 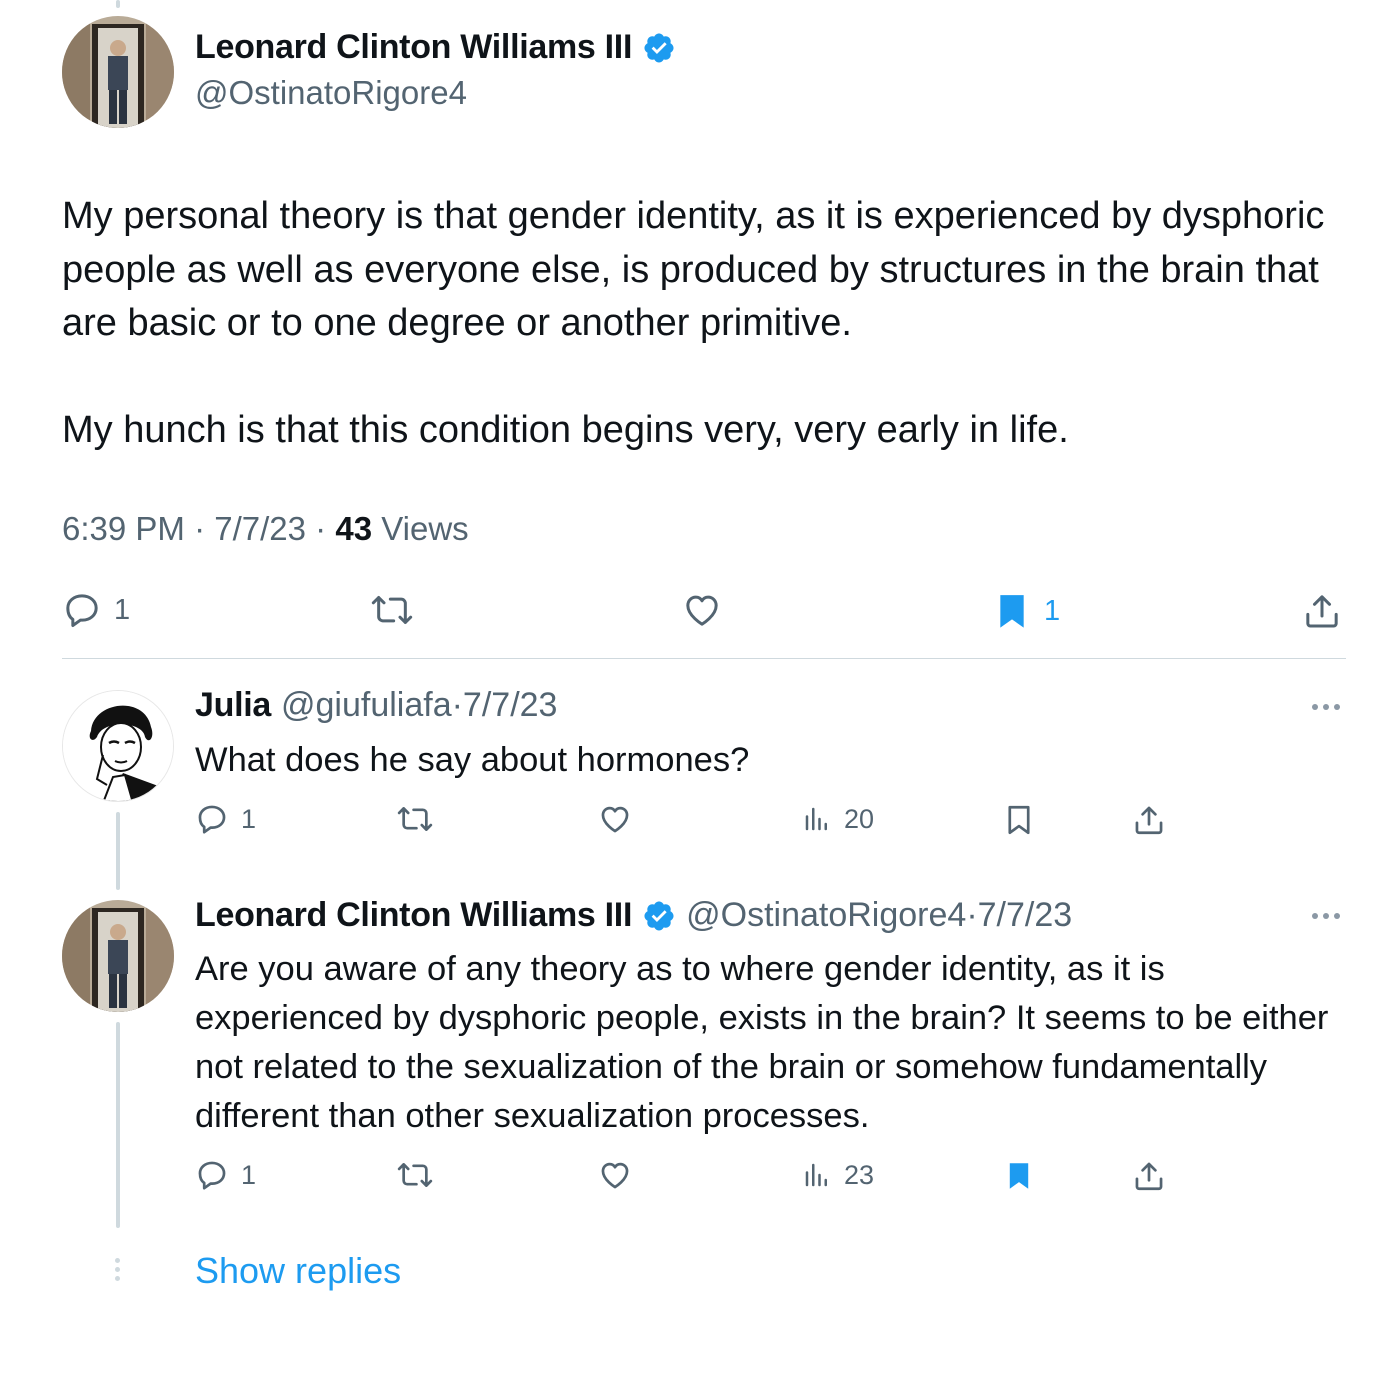 What do you see at coordinates (472, 760) in the screenshot?
I see `reply-text: What does he say about hormones?` at bounding box center [472, 760].